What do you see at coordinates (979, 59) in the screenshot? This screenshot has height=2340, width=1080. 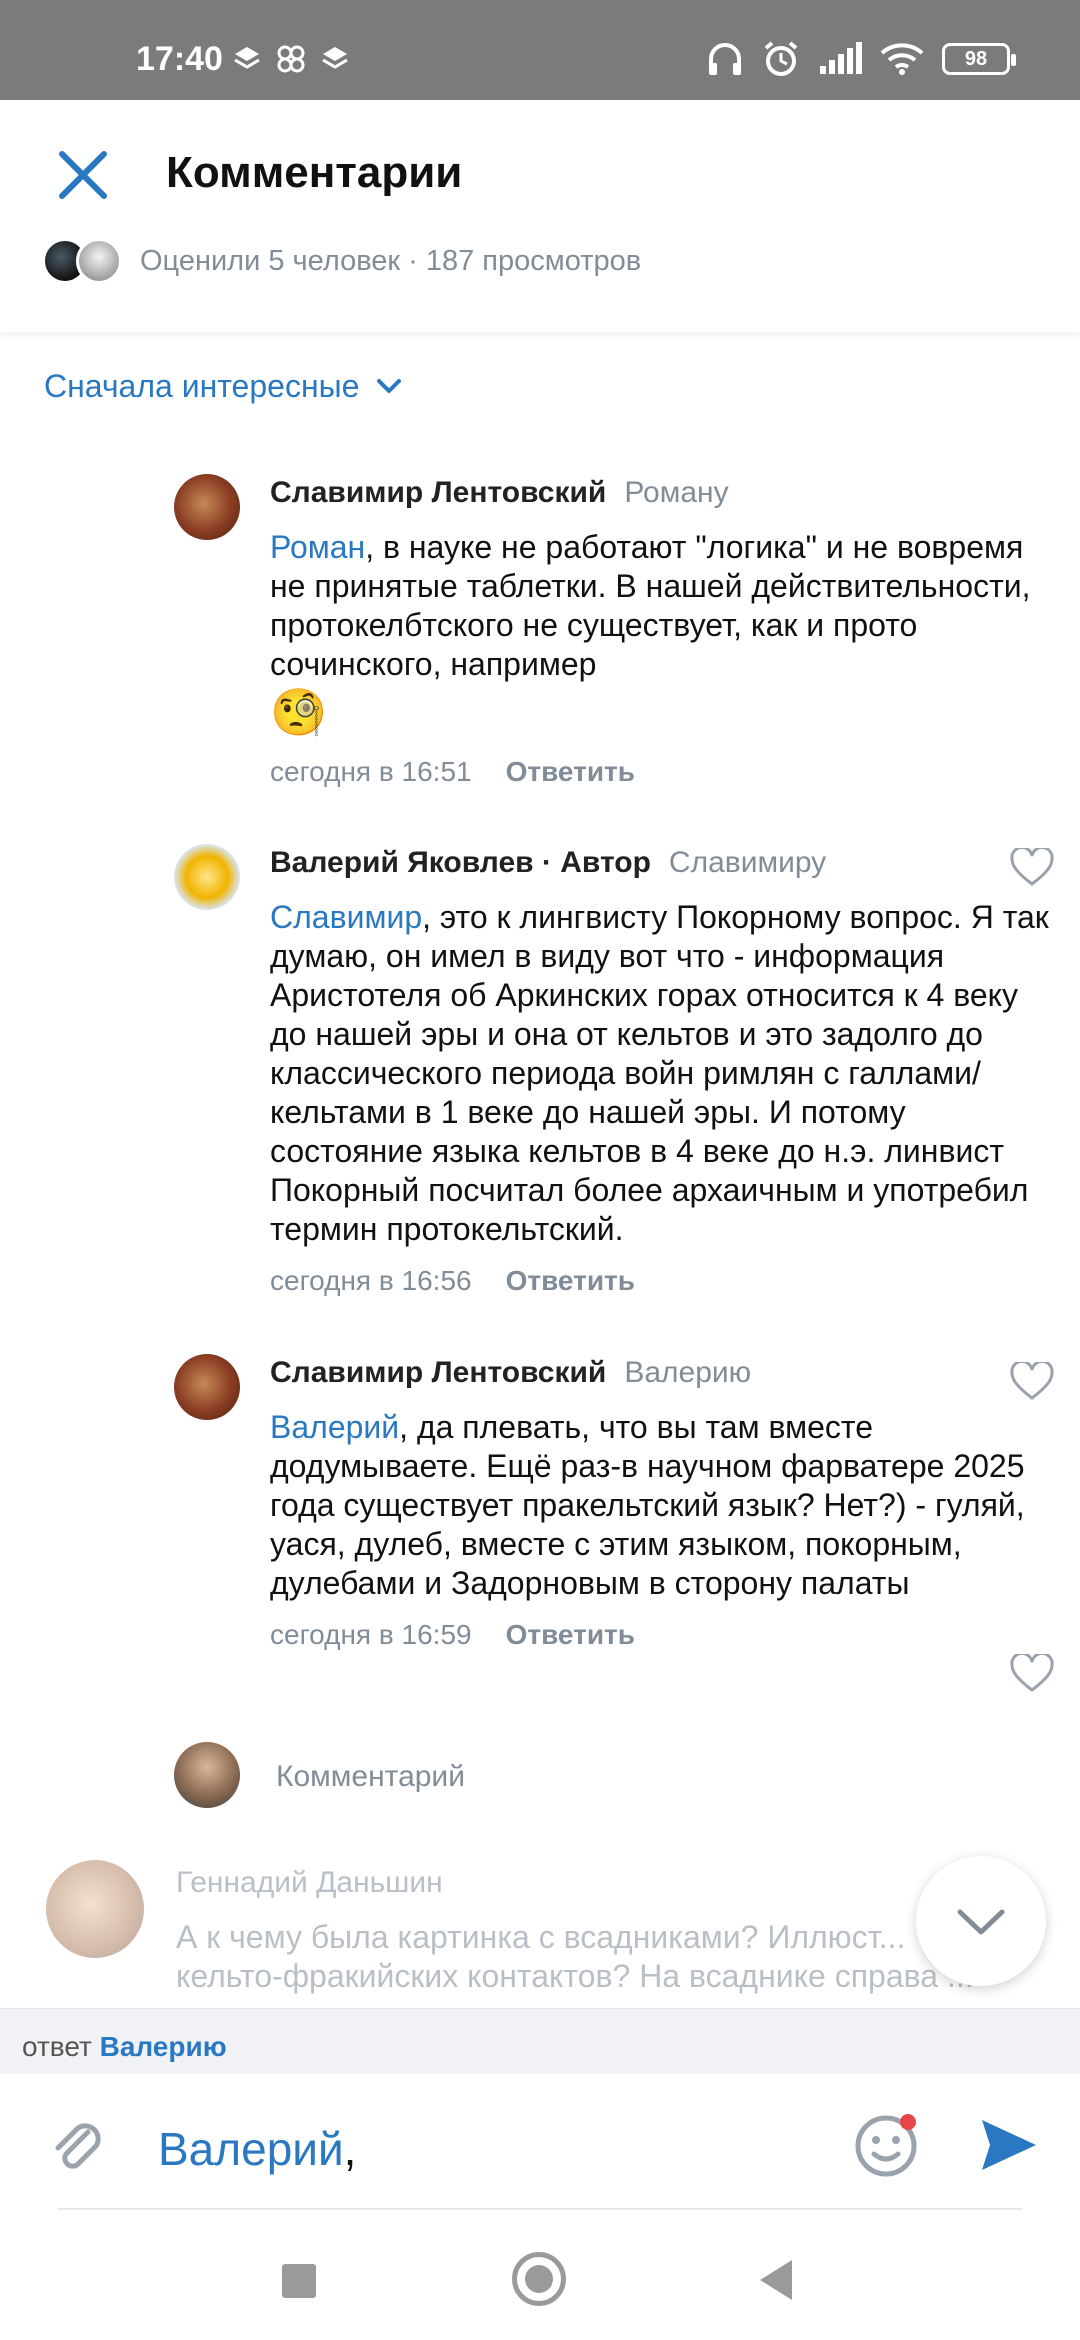 I see `battery-indicator: 98` at bounding box center [979, 59].